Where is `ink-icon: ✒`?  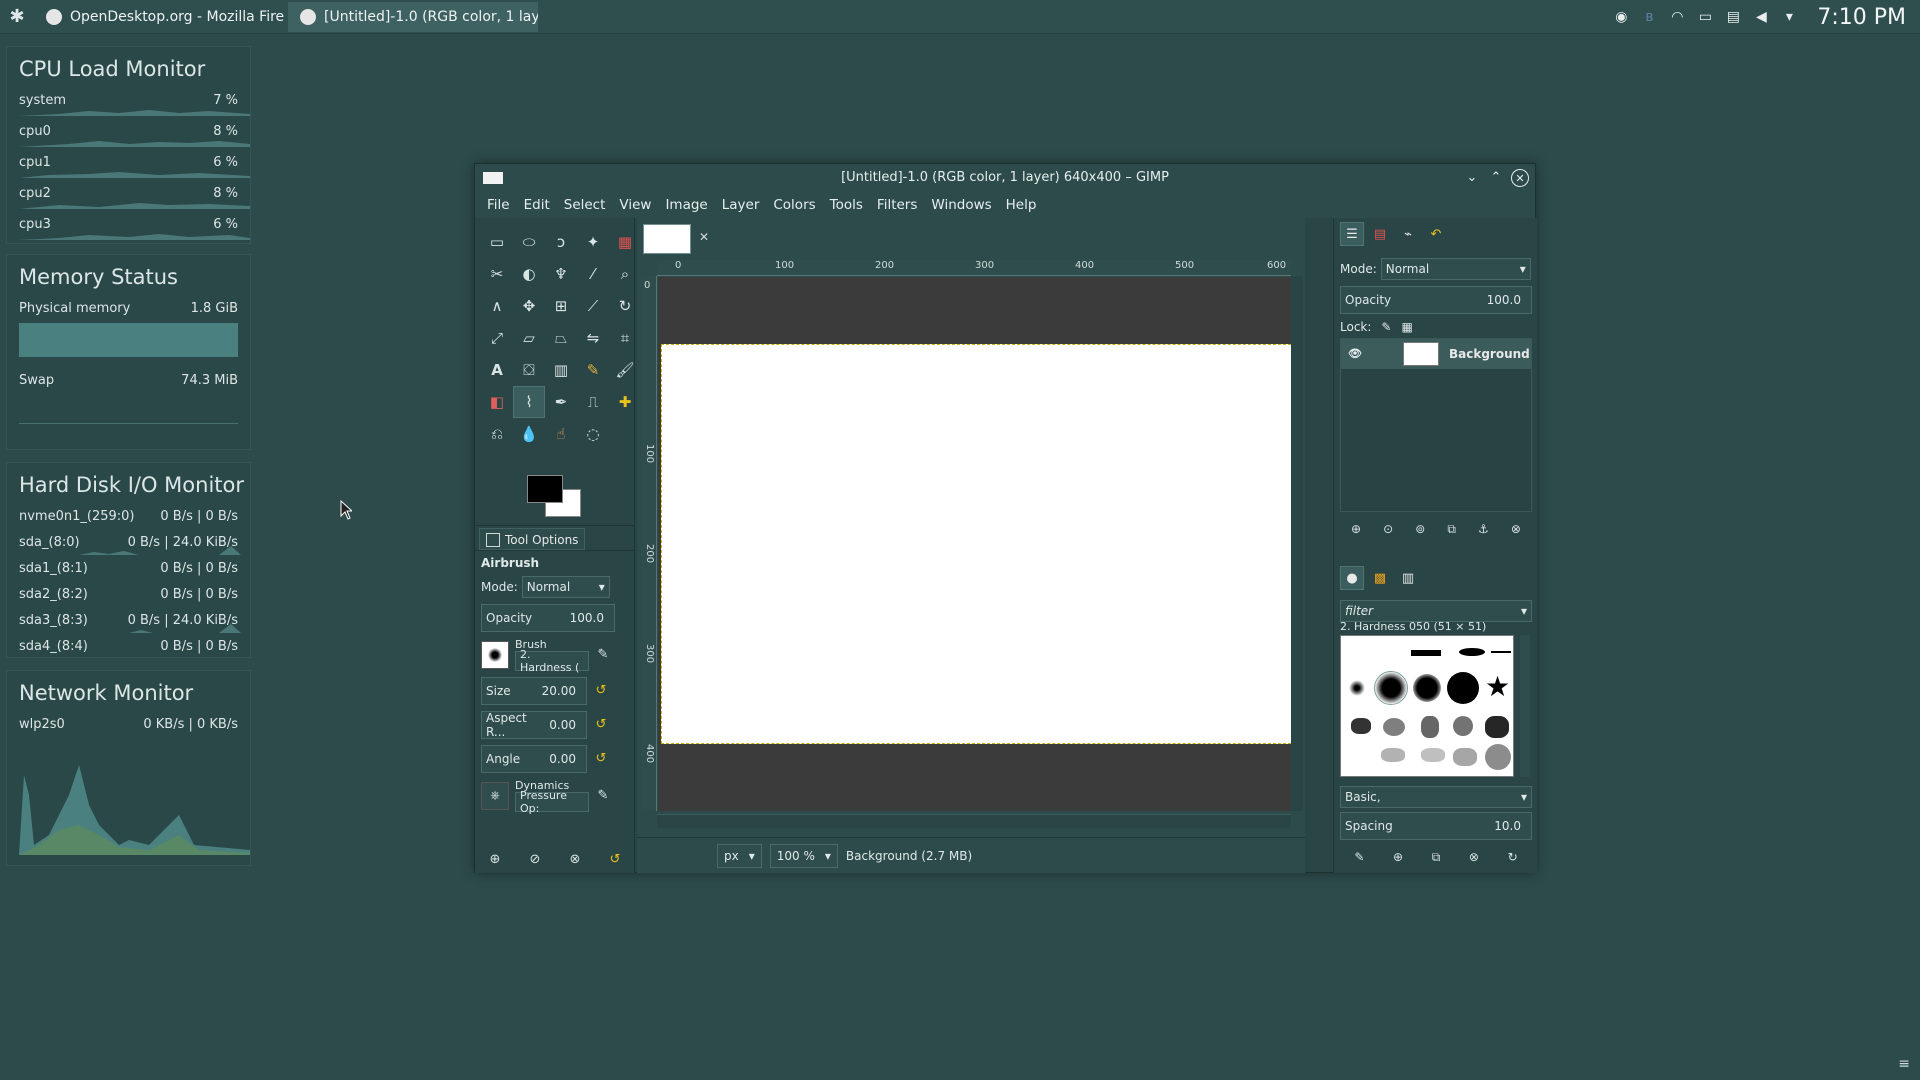
ink-icon: ✒ is located at coordinates (561, 402).